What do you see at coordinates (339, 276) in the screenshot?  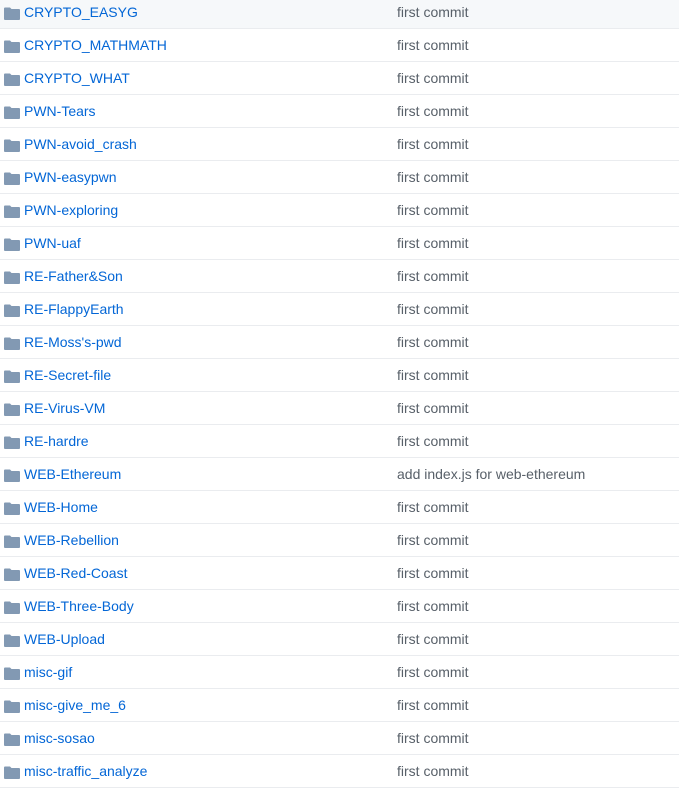 I see `file-row: RE-Father&Son first commit` at bounding box center [339, 276].